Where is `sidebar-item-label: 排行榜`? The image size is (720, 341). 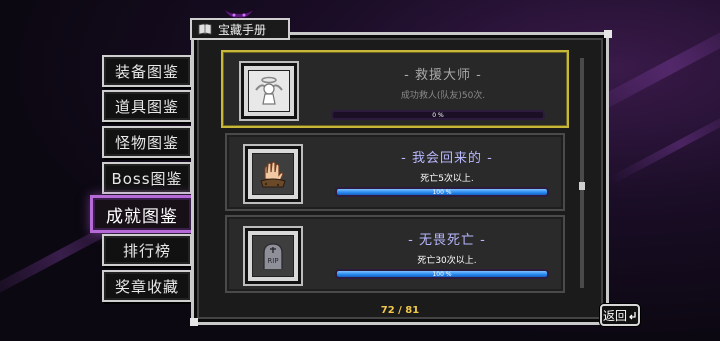 sidebar-item-label: 排行榜 is located at coordinates (146, 250).